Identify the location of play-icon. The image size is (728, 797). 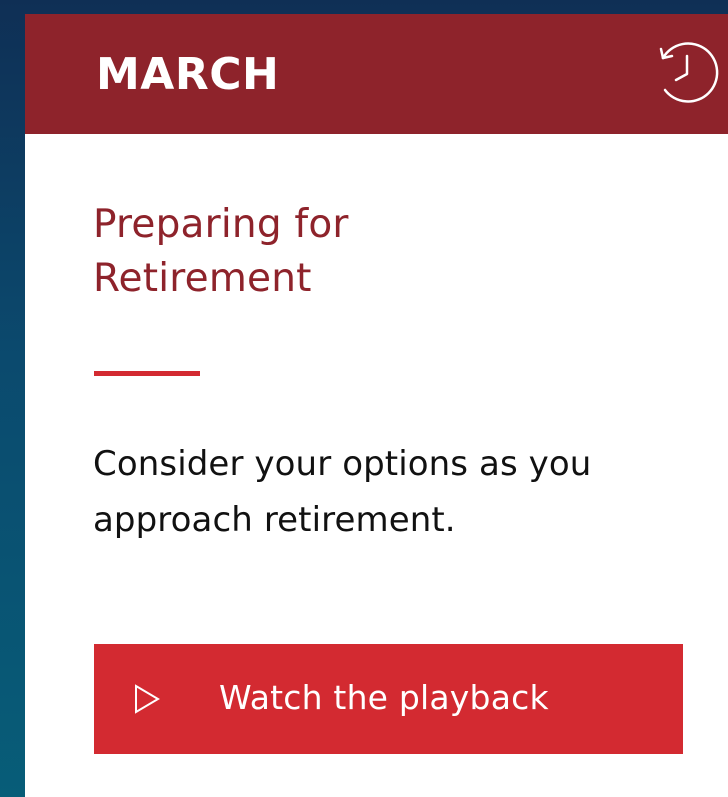
(147, 699).